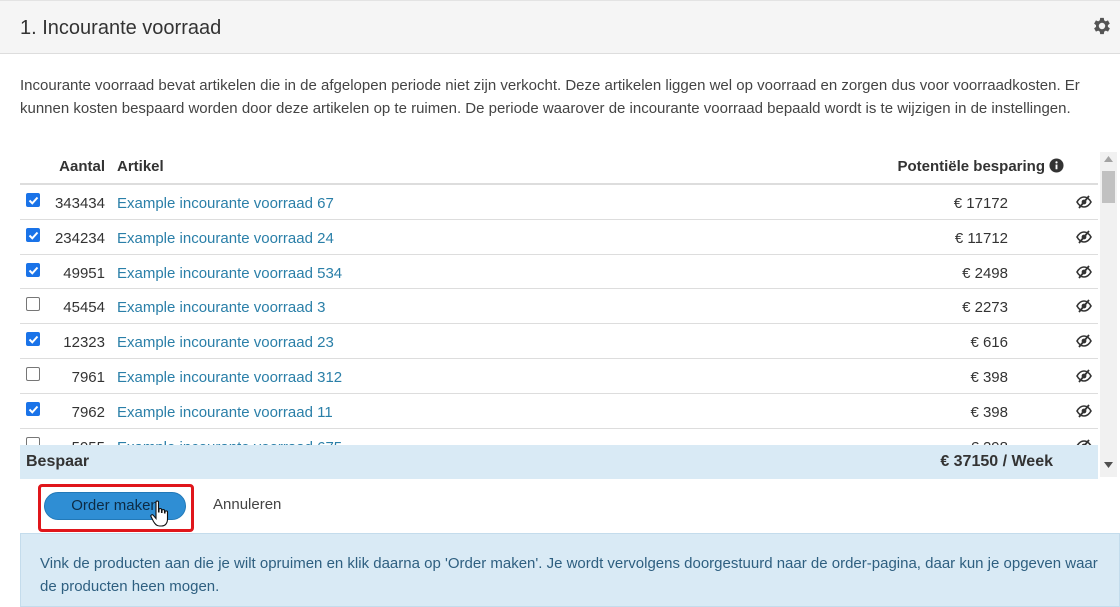 The image size is (1120, 607). I want to click on scroll-down-icon, so click(1108, 465).